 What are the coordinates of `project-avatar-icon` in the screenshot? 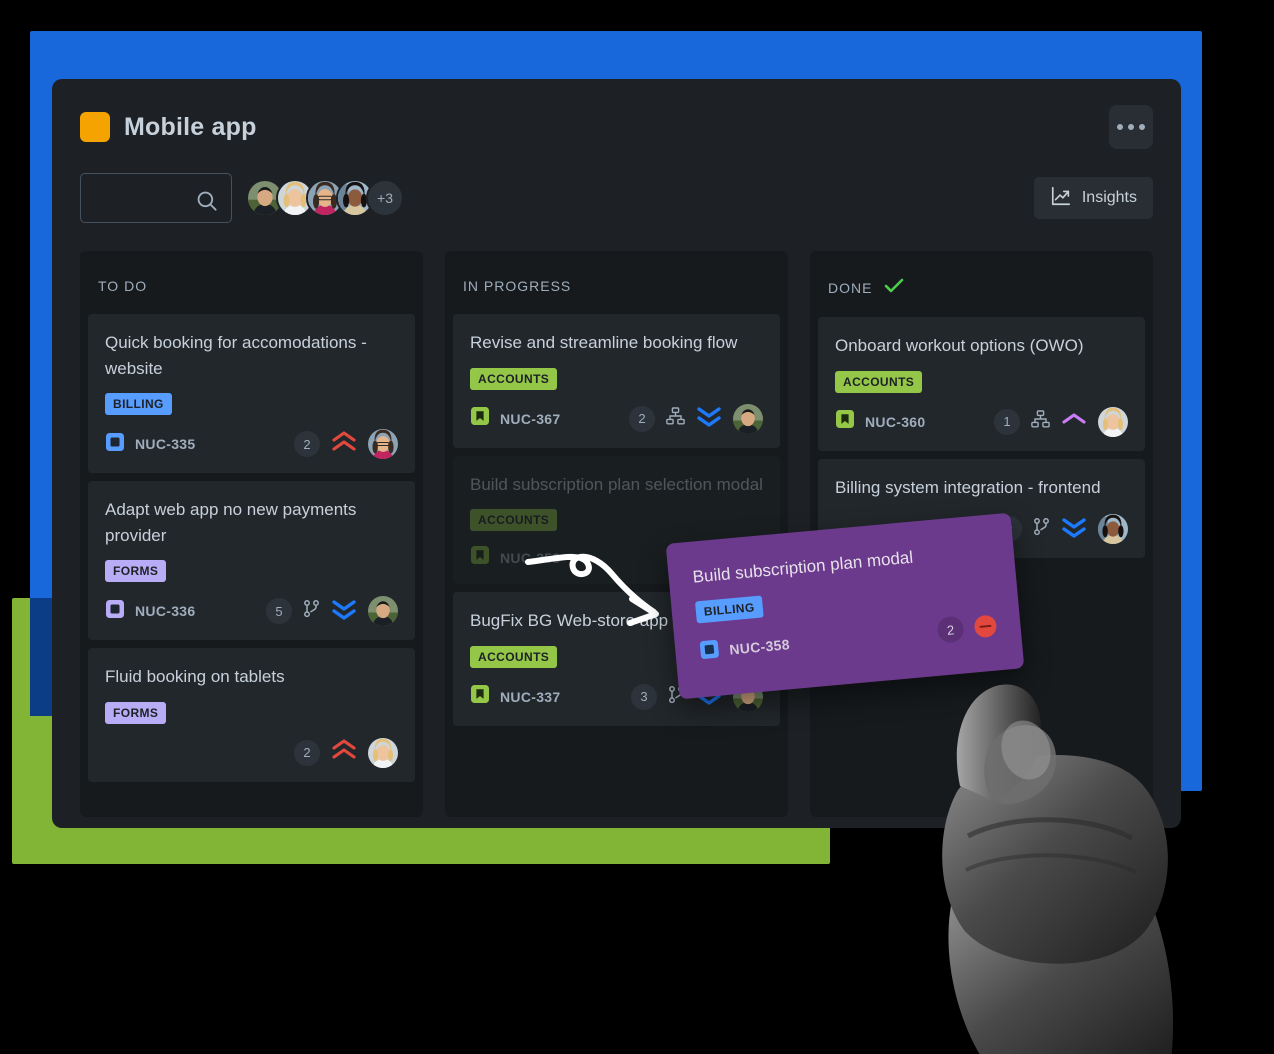 It's located at (95, 127).